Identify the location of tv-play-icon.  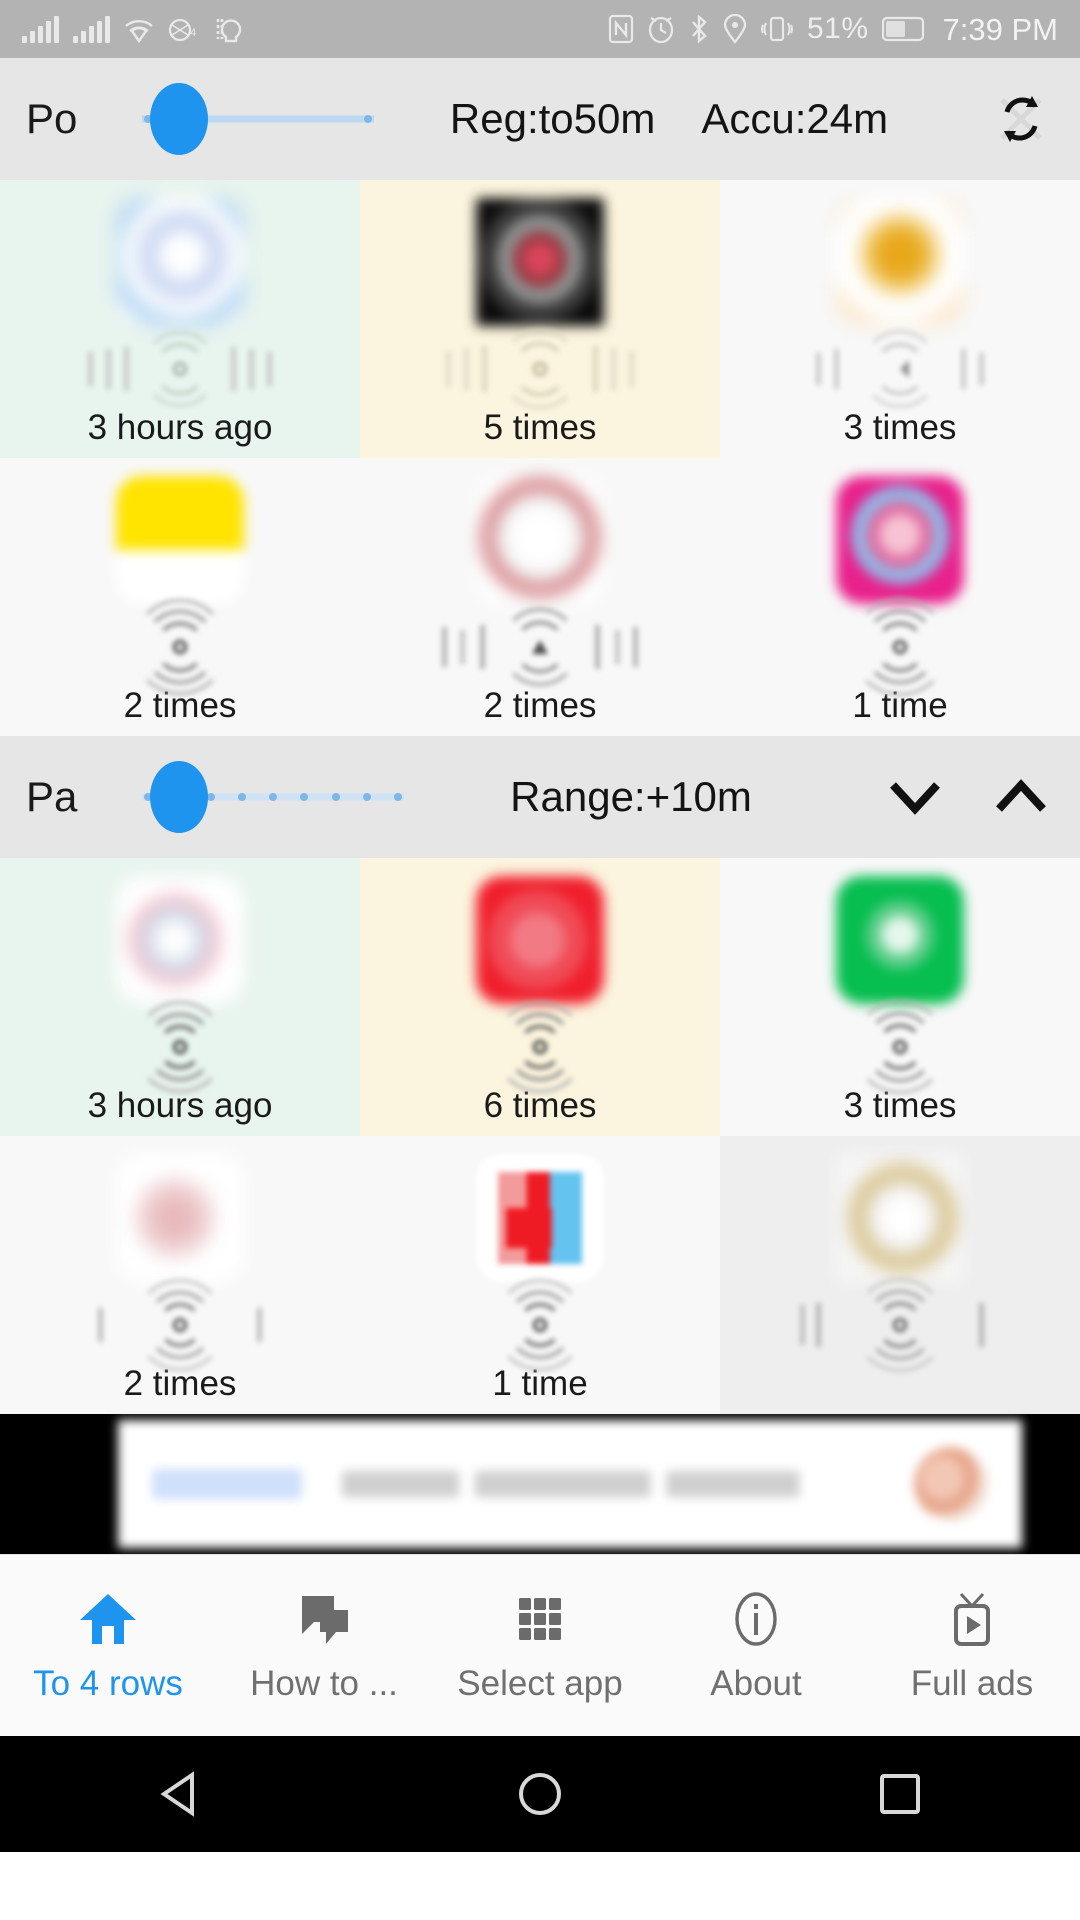
(972, 1619).